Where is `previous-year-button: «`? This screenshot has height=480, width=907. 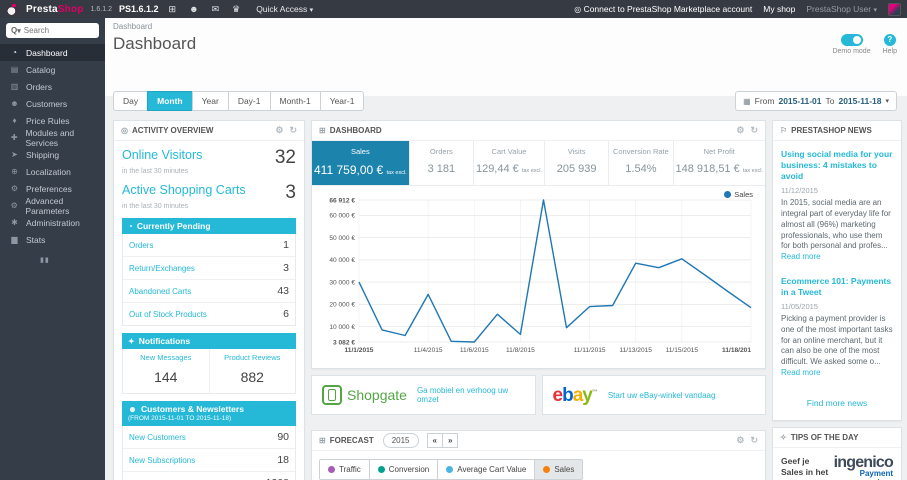 previous-year-button: « is located at coordinates (434, 440).